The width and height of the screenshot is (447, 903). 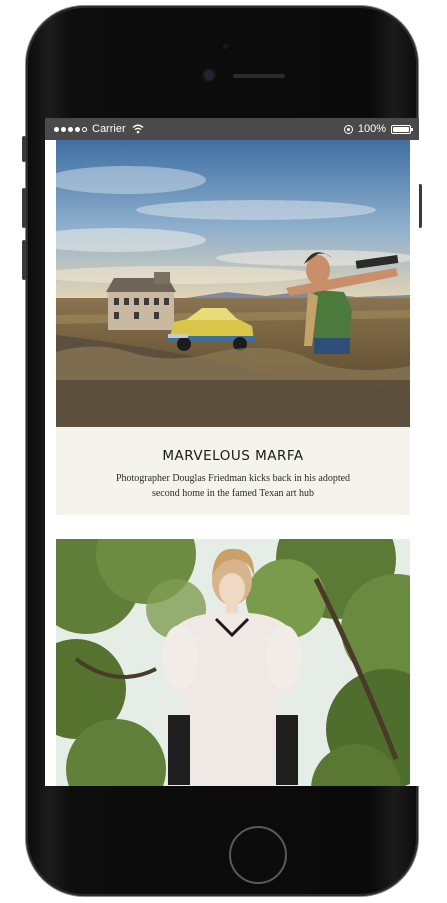 I want to click on volume-down-button, so click(x=24, y=260).